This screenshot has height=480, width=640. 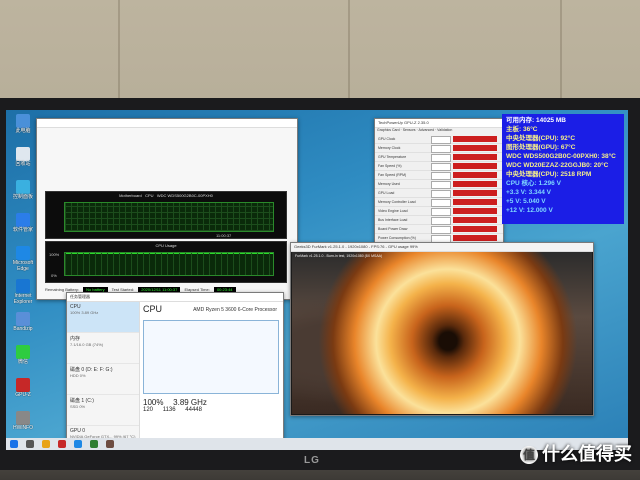 What do you see at coordinates (23, 262) in the screenshot?
I see `desktop-icon: Microsoft Edge` at bounding box center [23, 262].